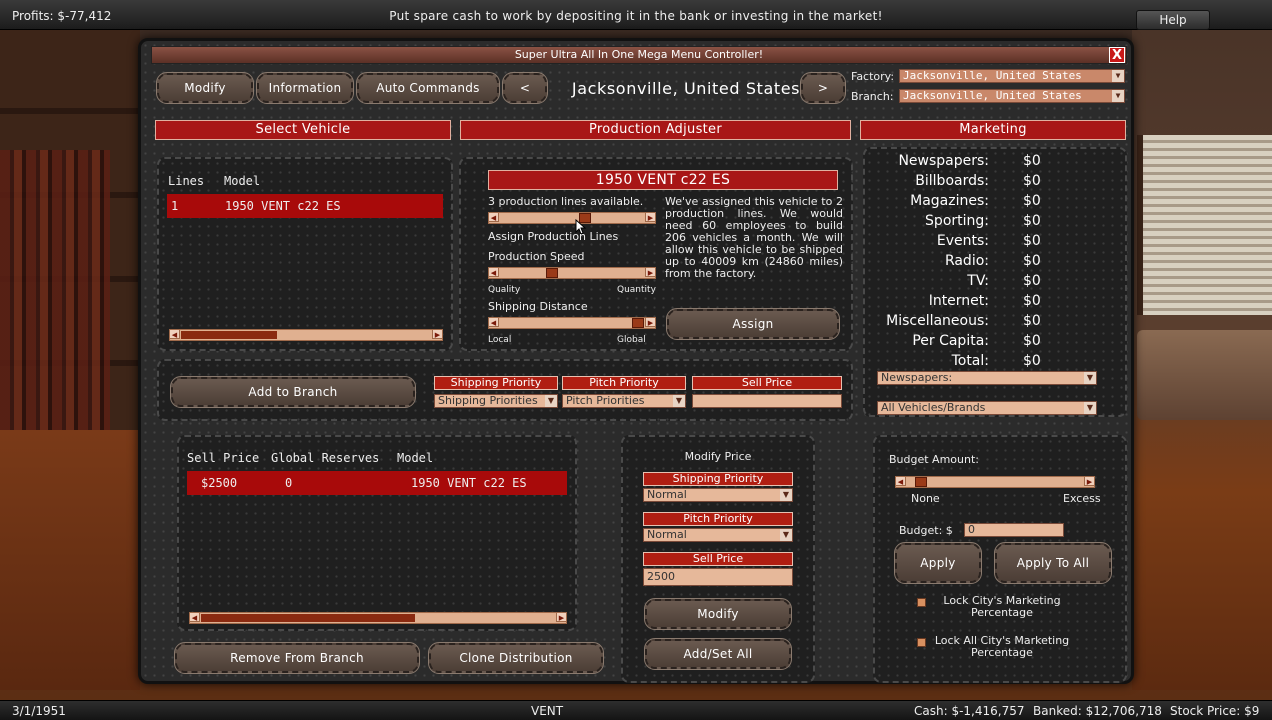 The image size is (1272, 720). What do you see at coordinates (223, 458) in the screenshot?
I see `branch-list-header-sell-price: Sell Price` at bounding box center [223, 458].